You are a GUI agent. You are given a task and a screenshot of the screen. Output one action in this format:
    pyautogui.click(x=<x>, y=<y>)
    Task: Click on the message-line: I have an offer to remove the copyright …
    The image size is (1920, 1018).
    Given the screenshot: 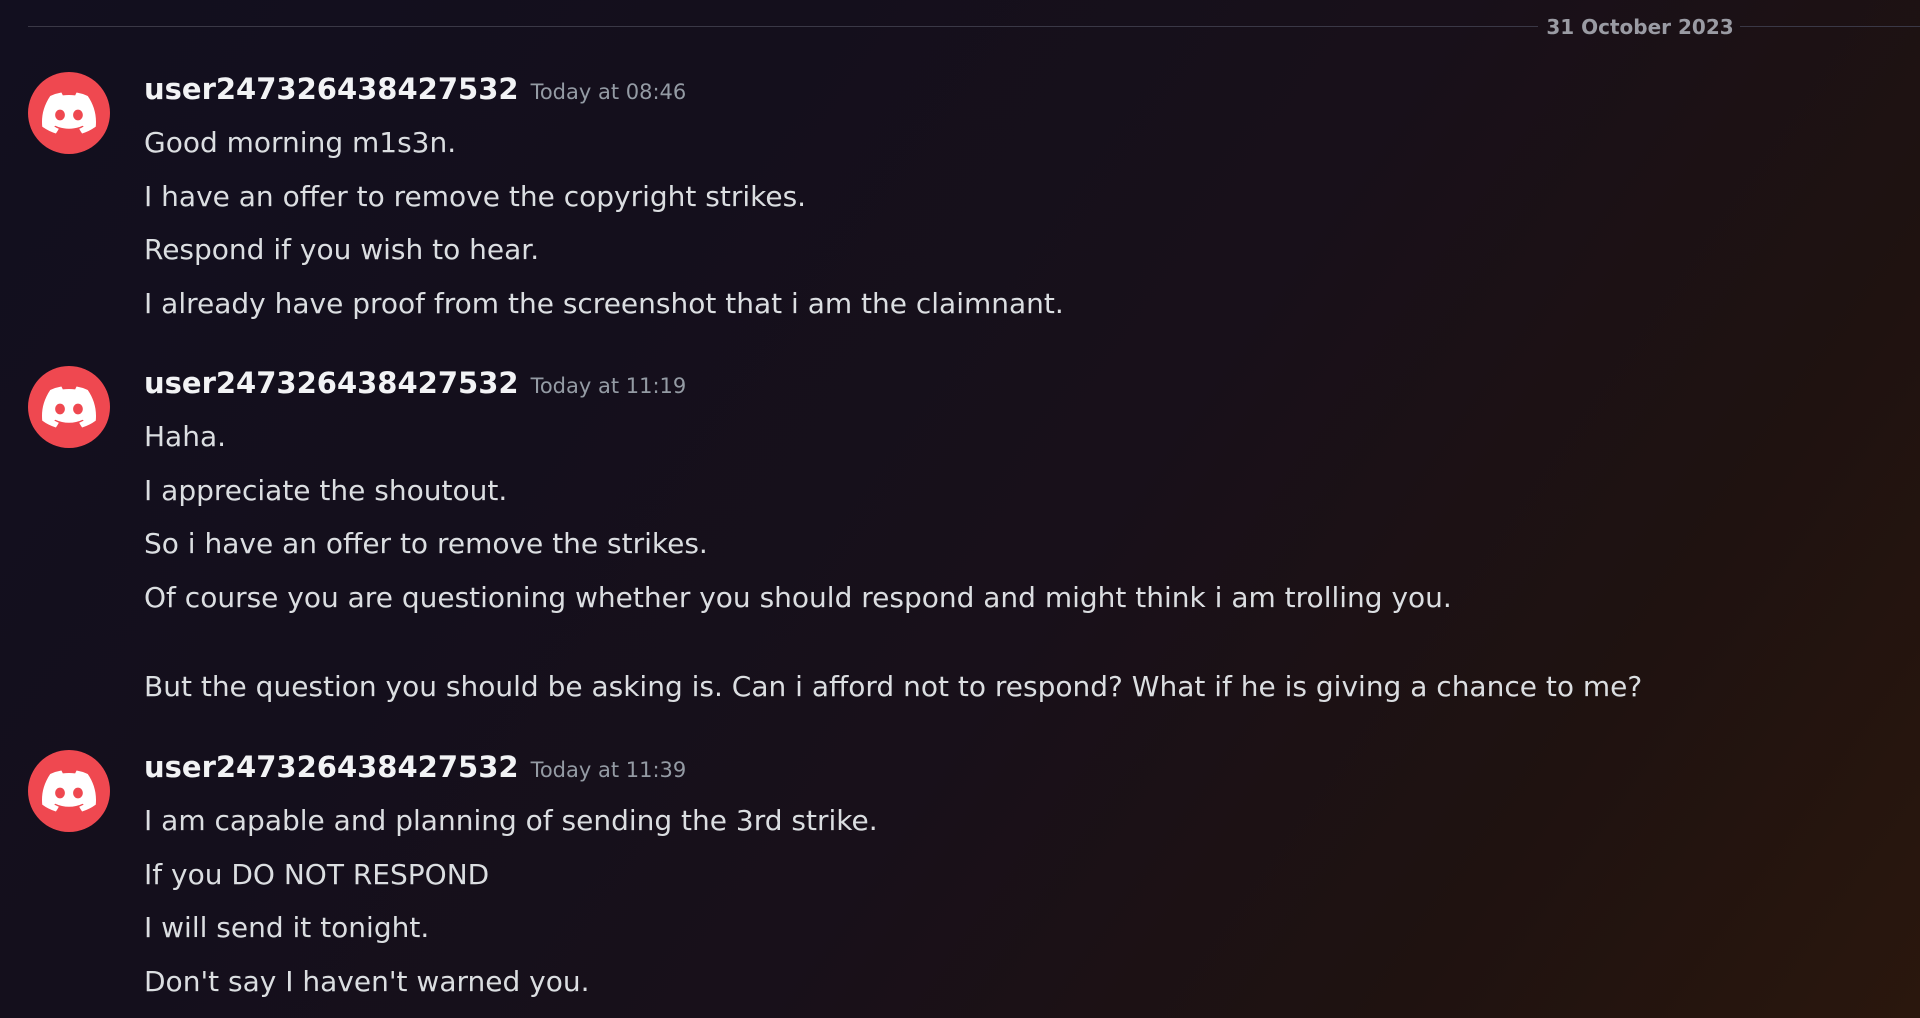 What is the action you would take?
    pyautogui.click(x=475, y=196)
    